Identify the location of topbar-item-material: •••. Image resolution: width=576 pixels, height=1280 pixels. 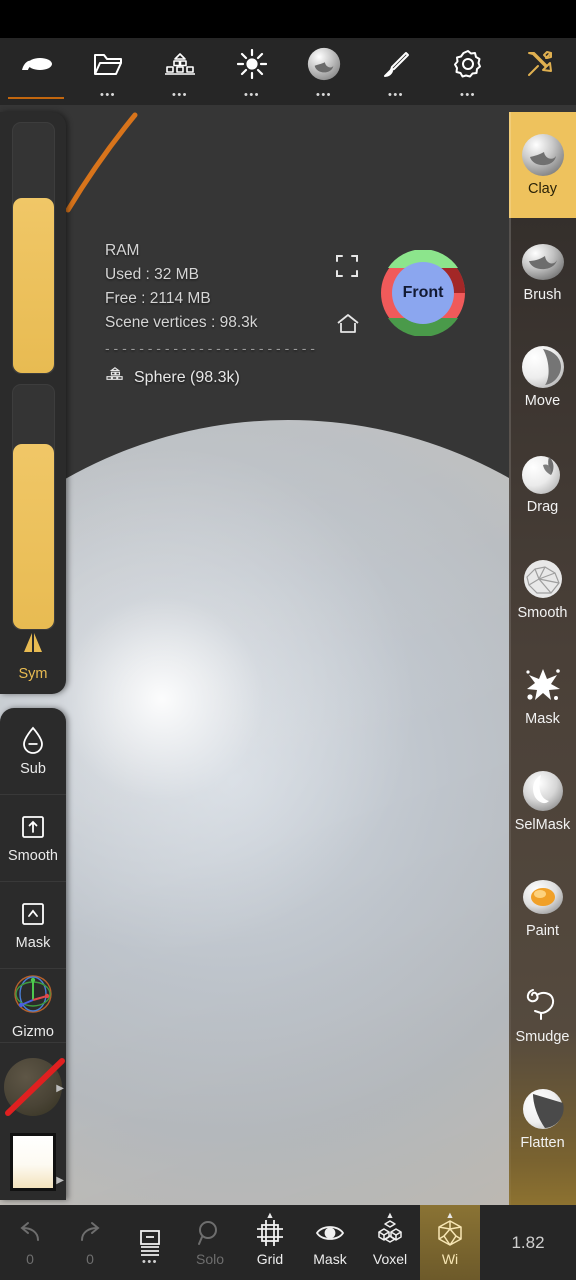
(324, 71).